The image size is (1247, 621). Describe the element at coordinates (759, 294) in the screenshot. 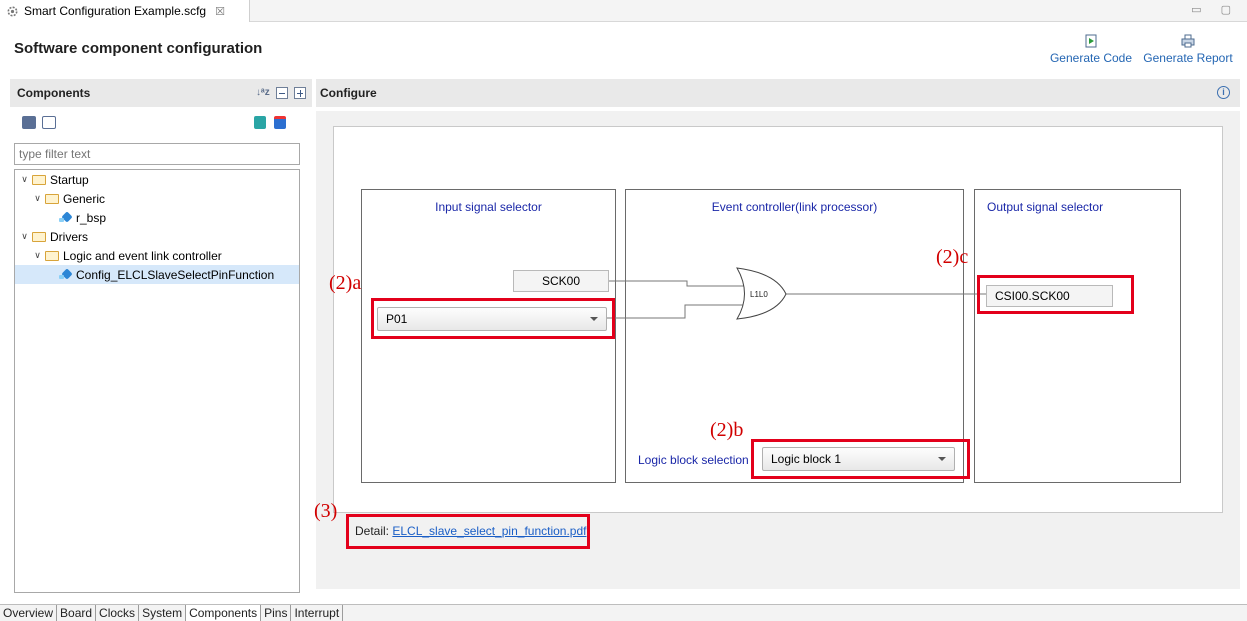

I see `or-gate-label: L1L0` at that location.